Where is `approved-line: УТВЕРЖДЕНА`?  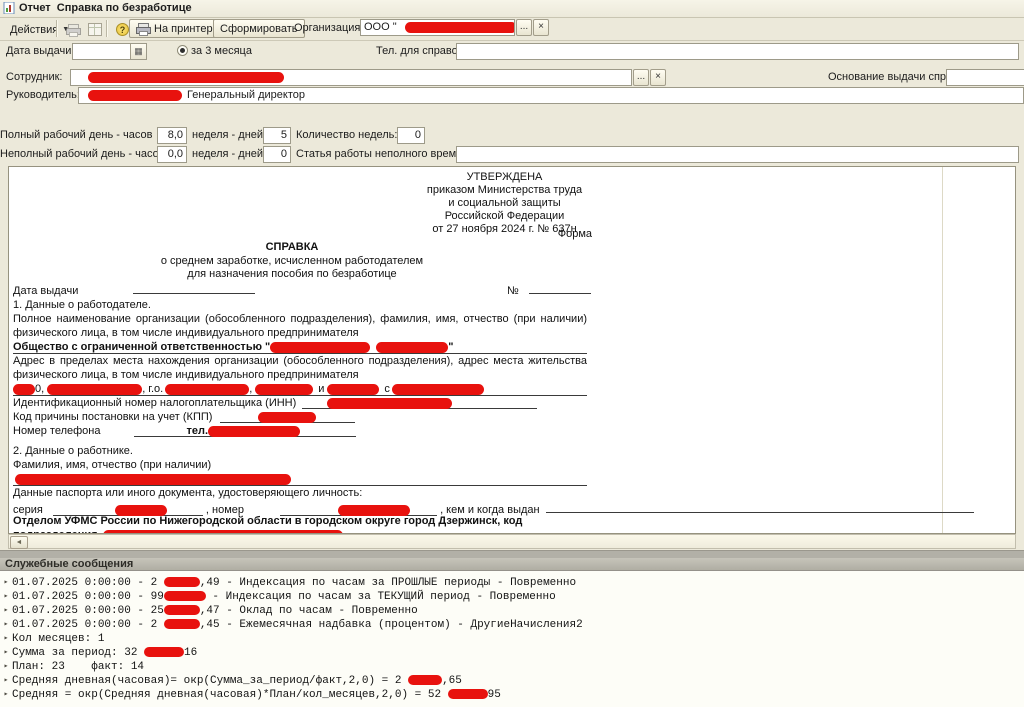 approved-line: УТВЕРЖДЕНА is located at coordinates (504, 177).